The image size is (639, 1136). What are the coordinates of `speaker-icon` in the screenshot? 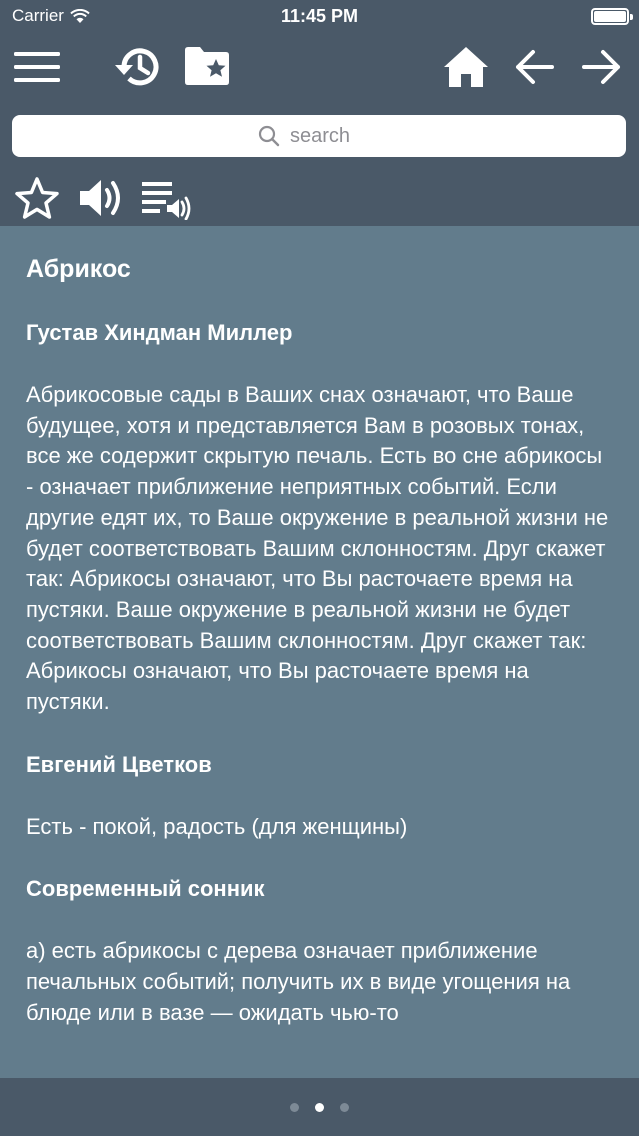 It's located at (100, 198).